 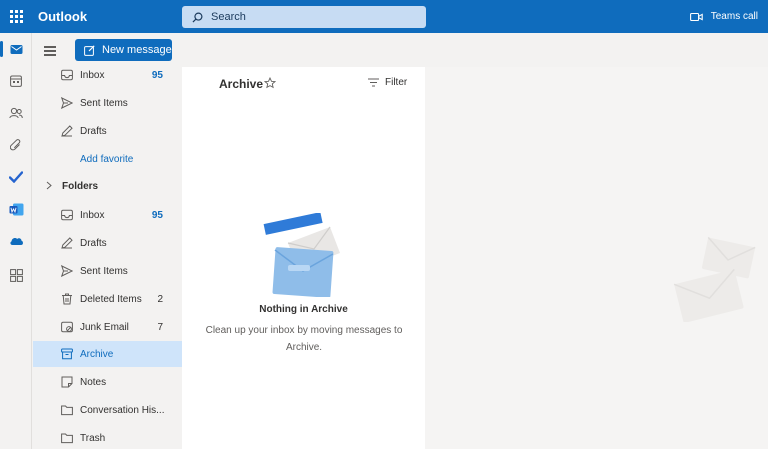 I want to click on todo-icon, so click(x=16, y=177).